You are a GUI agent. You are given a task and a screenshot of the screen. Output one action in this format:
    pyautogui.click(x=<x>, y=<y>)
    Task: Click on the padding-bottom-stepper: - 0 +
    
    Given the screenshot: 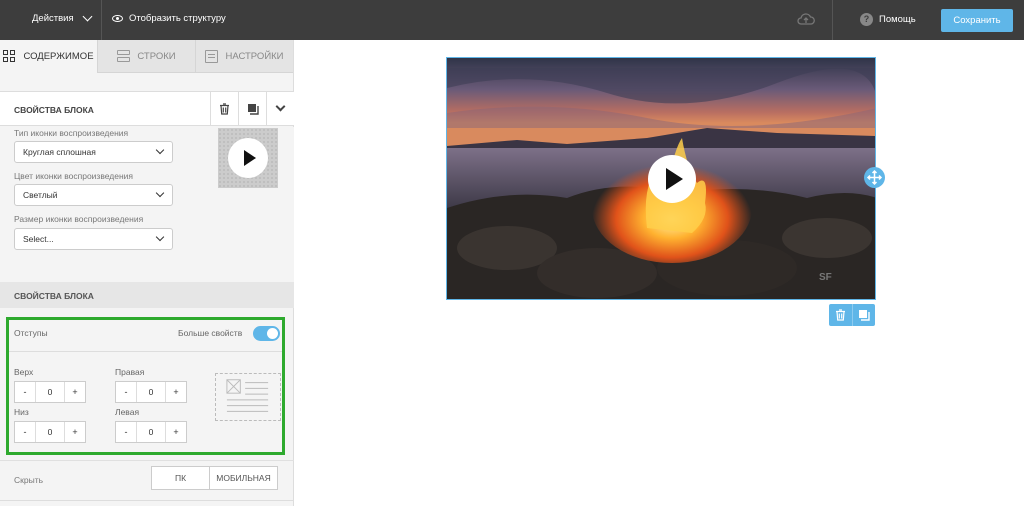 What is the action you would take?
    pyautogui.click(x=50, y=432)
    